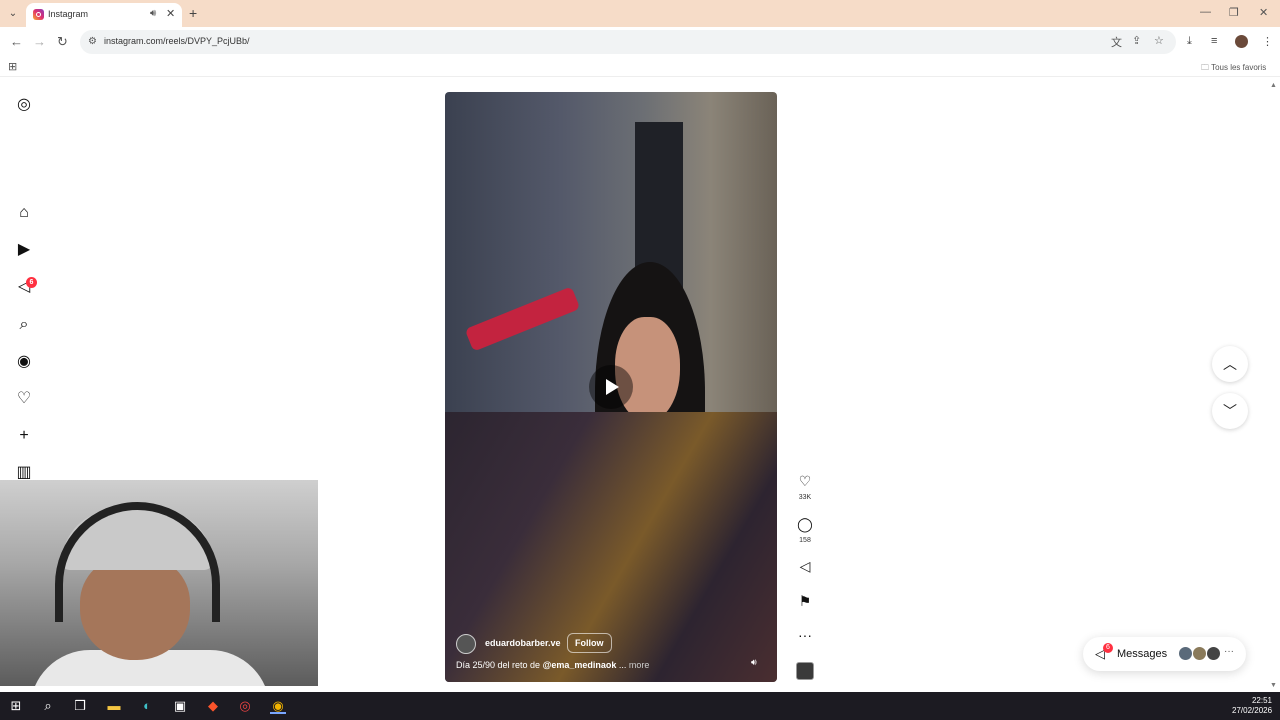 This screenshot has height=720, width=1280. What do you see at coordinates (1261, 700) in the screenshot?
I see `clock-time: 22:51` at bounding box center [1261, 700].